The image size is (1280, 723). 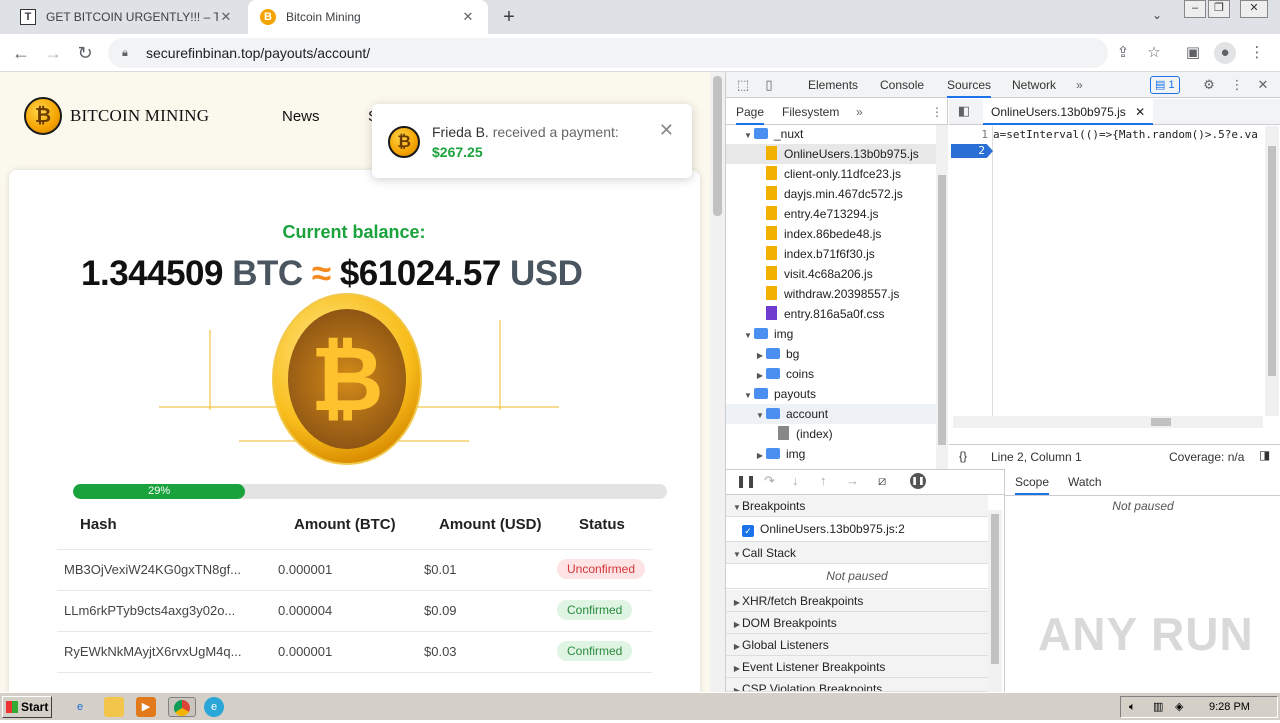 What do you see at coordinates (182, 707) in the screenshot?
I see `chrome-taskbar-button` at bounding box center [182, 707].